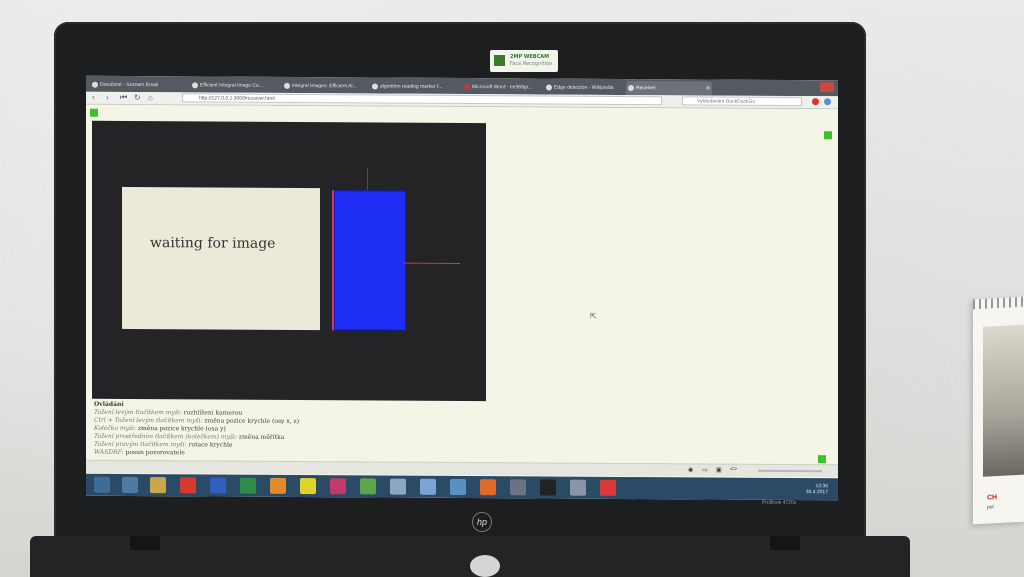  Describe the element at coordinates (816, 492) in the screenshot. I see `clock-date: 30.4.2017` at that location.